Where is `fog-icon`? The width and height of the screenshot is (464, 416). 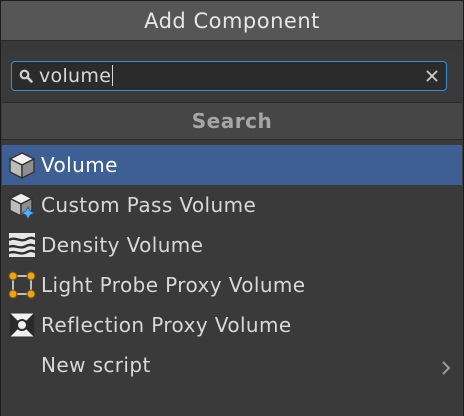
fog-icon is located at coordinates (22, 245).